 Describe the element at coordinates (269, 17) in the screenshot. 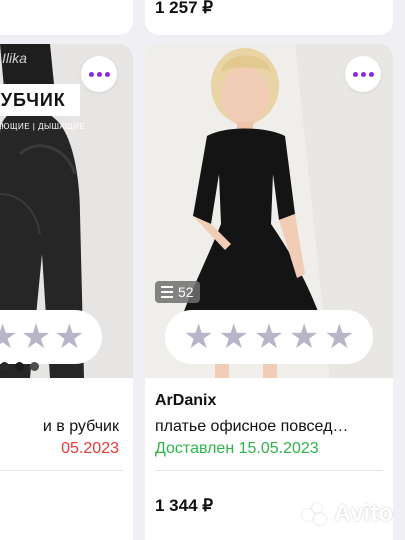

I see `product-card-top-right: 1 257 ₽` at that location.